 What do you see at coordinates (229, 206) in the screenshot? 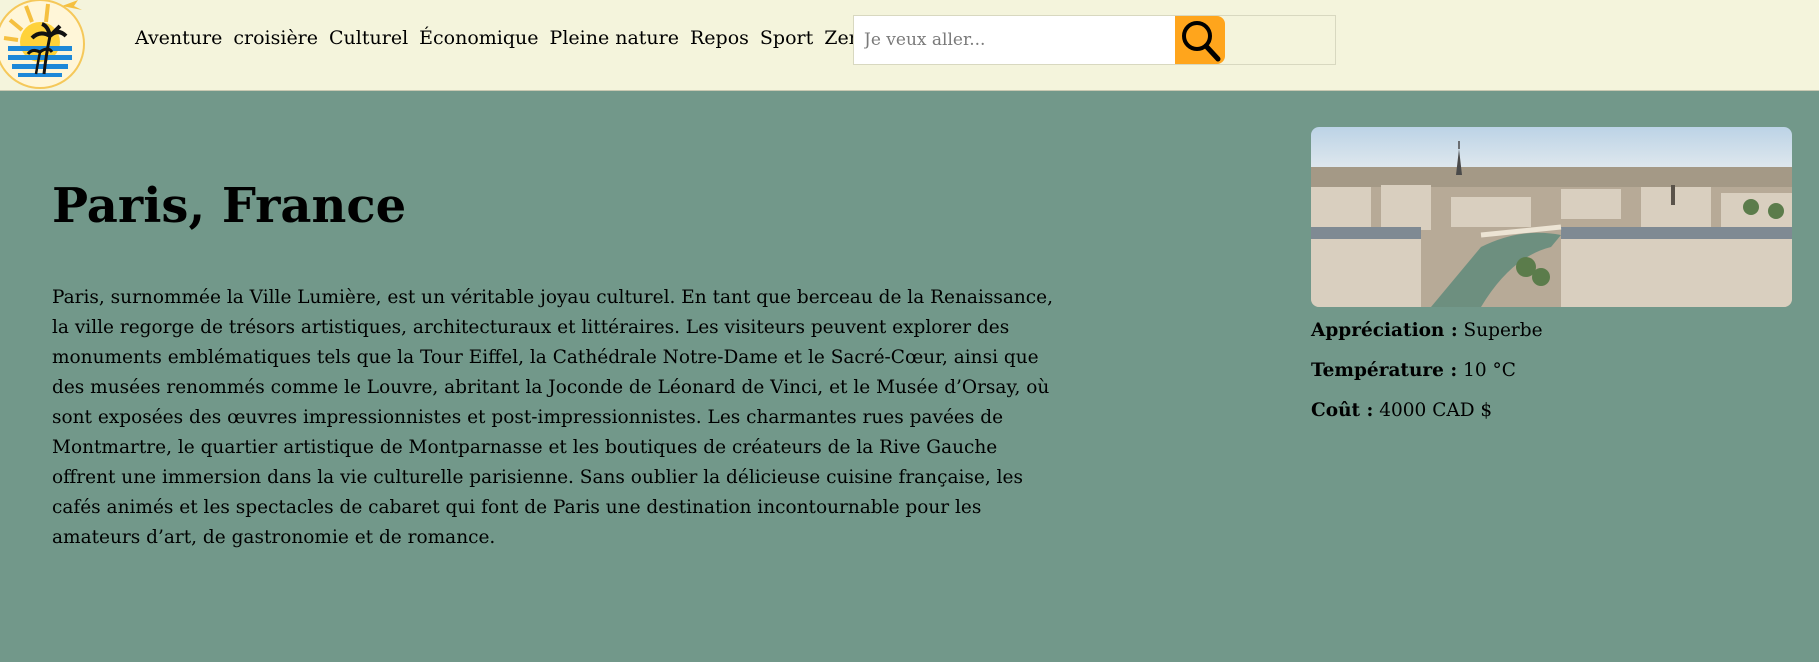
I see `page-title: Paris, France` at bounding box center [229, 206].